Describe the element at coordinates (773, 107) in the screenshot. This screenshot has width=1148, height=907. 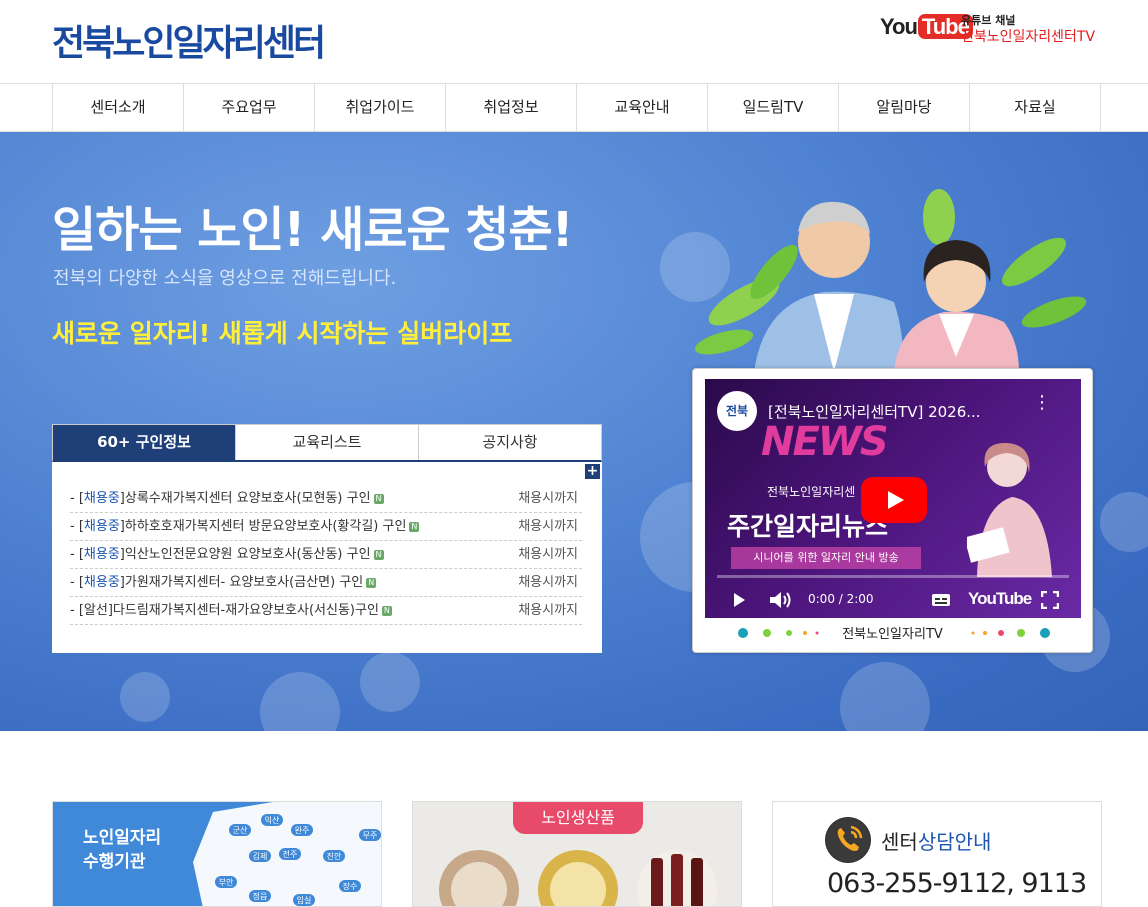
I see `nav-item-ildream-tv: 일드림TV` at that location.